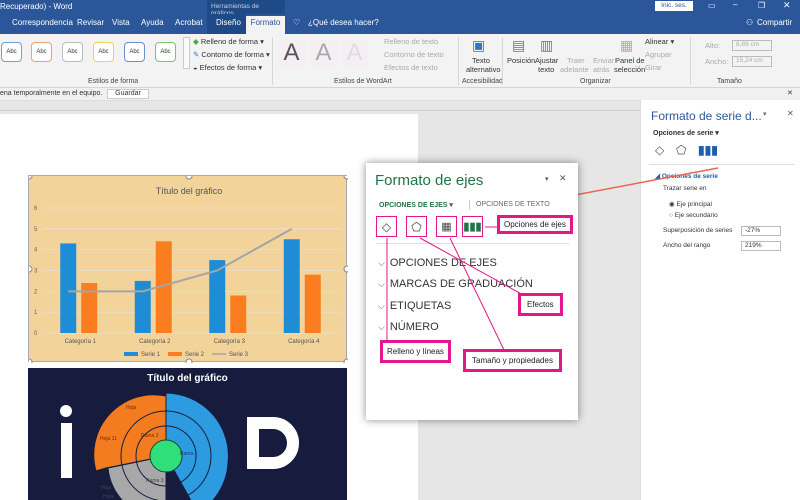  What do you see at coordinates (472, 267) in the screenshot?
I see `callout-line-effects` at bounding box center [472, 267].